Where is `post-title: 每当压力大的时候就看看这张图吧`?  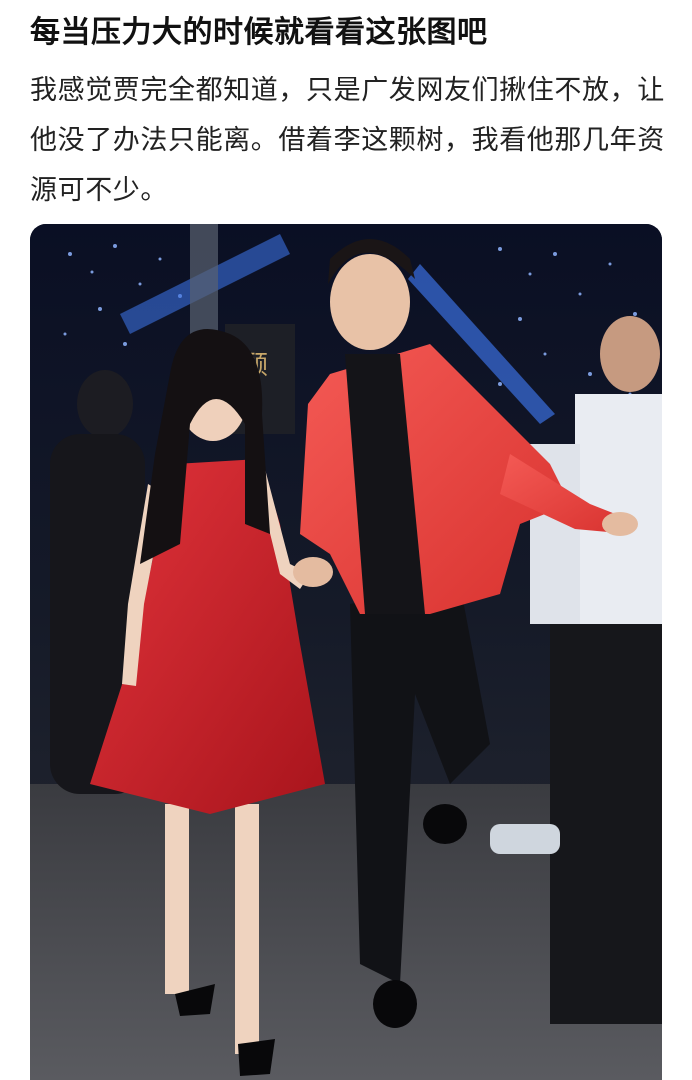
post-title: 每当压力大的时候就看看这张图吧 is located at coordinates (259, 32).